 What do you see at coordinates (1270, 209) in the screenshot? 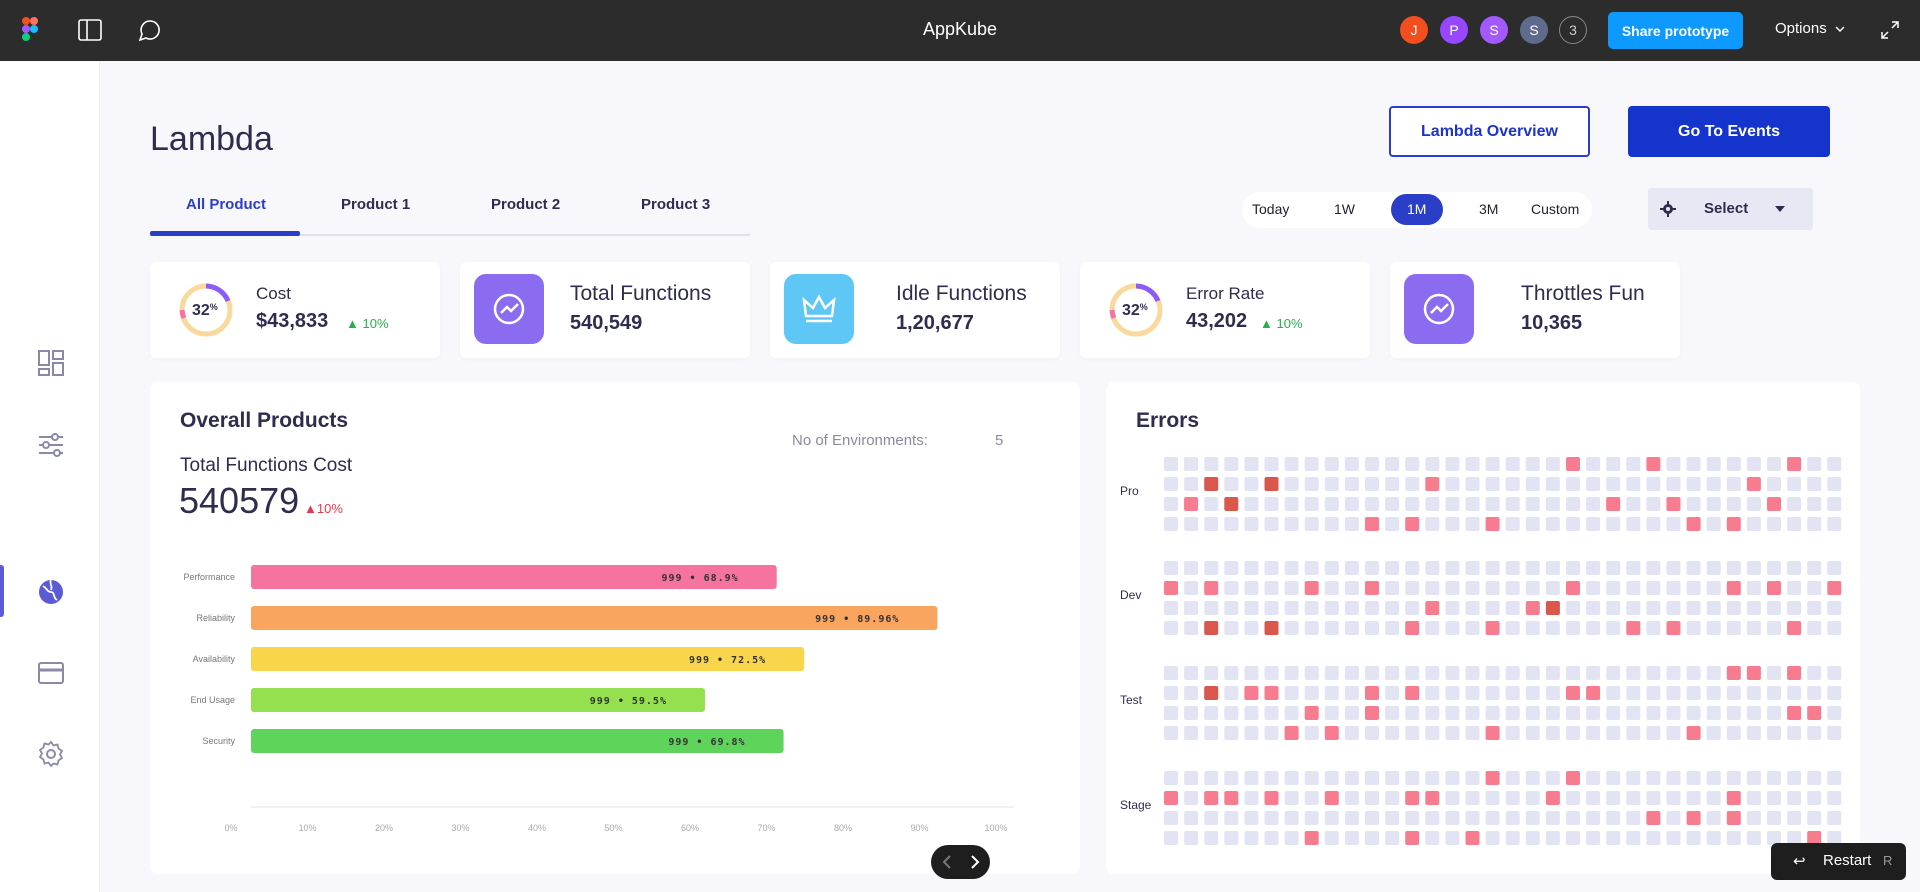
I see `range-today: Today` at bounding box center [1270, 209].